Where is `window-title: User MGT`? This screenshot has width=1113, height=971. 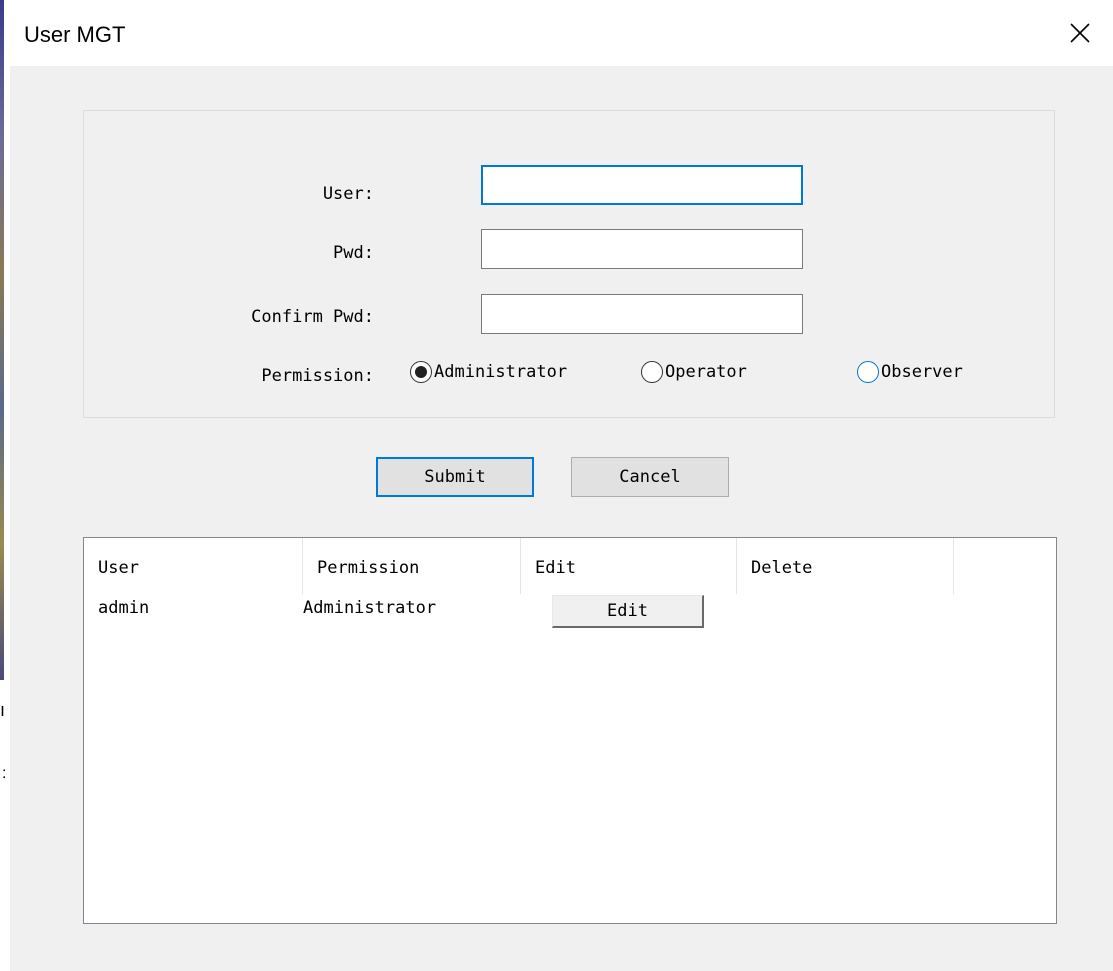 window-title: User MGT is located at coordinates (75, 34).